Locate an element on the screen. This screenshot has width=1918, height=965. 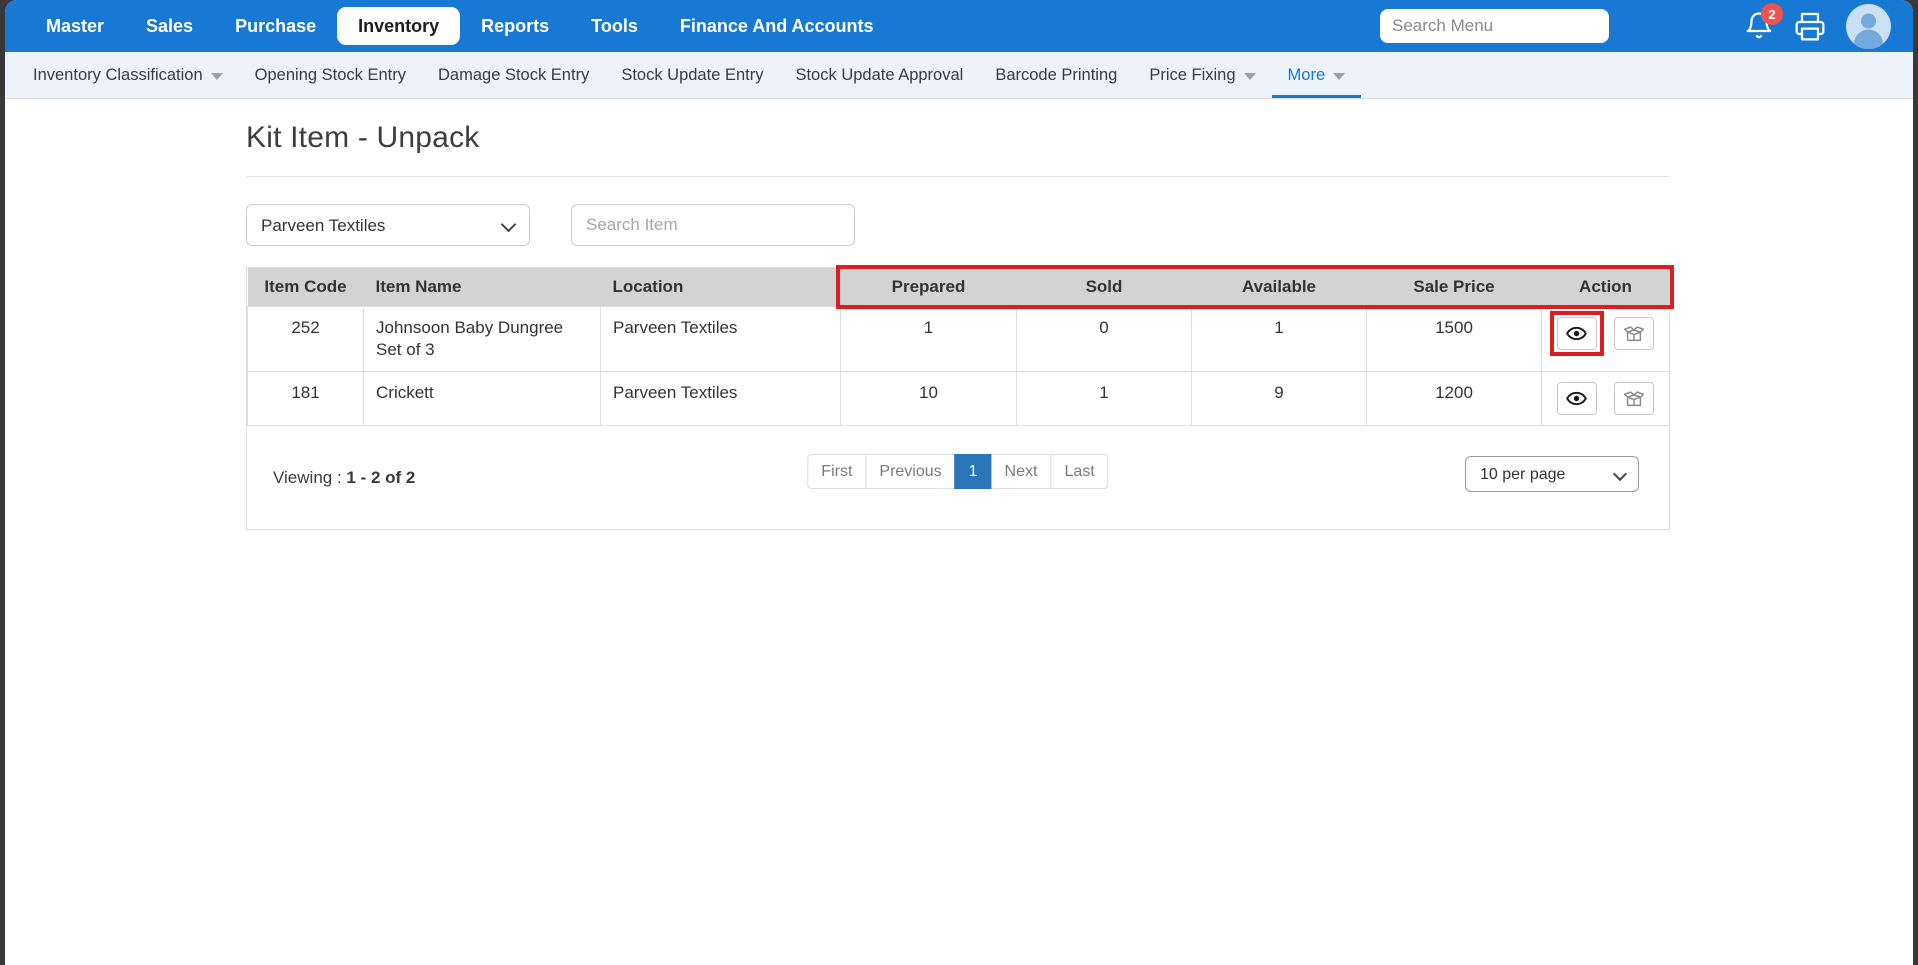
subnav-label: Stock Update Approval is located at coordinates (879, 74).